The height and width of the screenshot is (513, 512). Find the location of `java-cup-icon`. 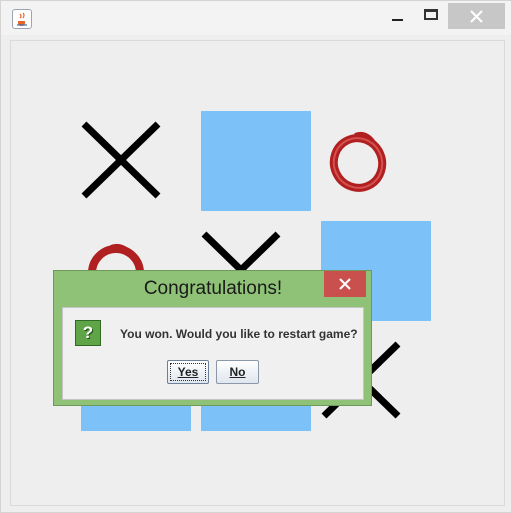

java-cup-icon is located at coordinates (22, 19).